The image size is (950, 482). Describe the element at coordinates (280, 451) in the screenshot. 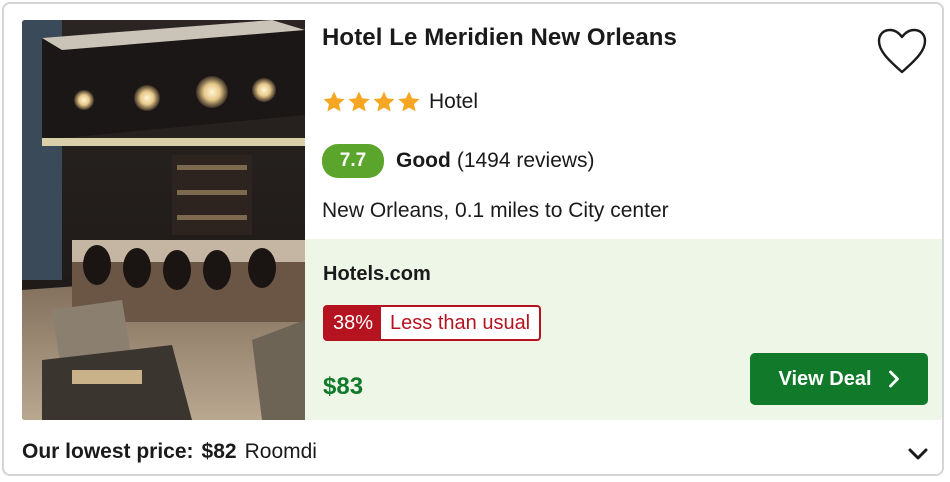

I see `lowest-price-provider: Roomdi` at that location.